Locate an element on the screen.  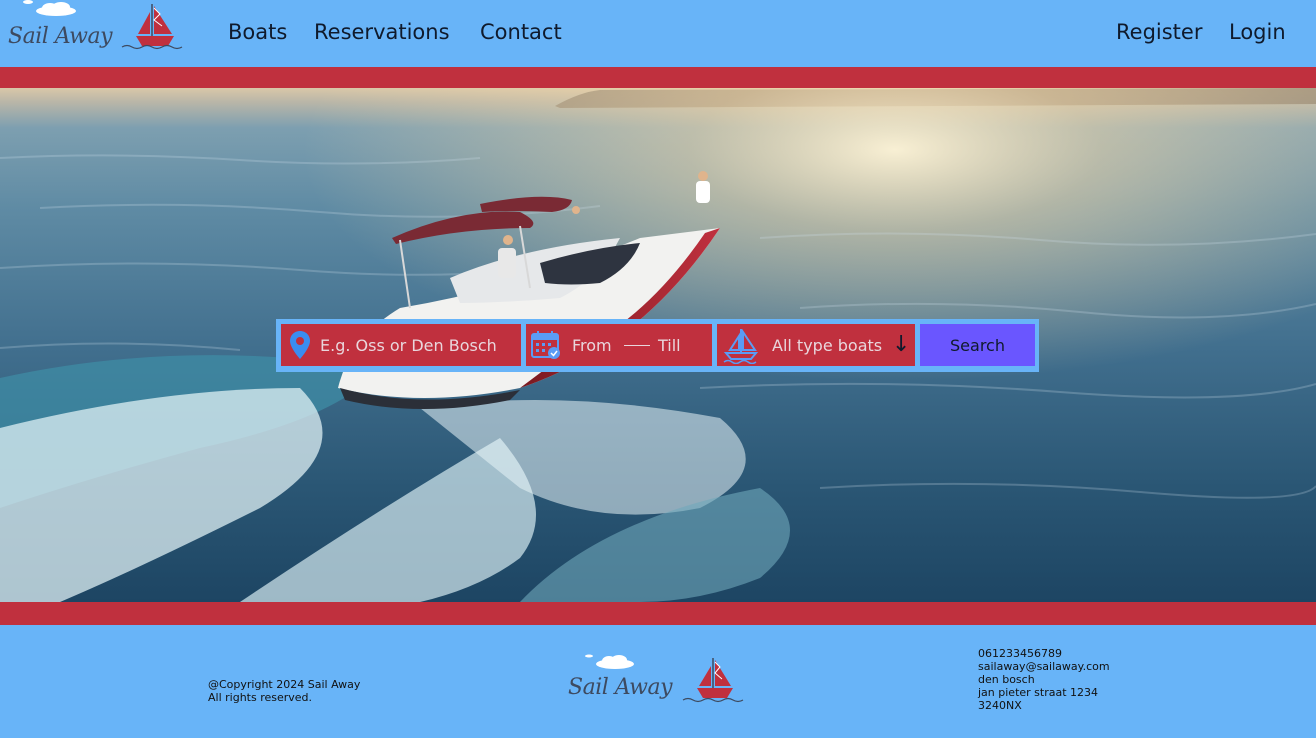
date-till-label: Till is located at coordinates (669, 345).